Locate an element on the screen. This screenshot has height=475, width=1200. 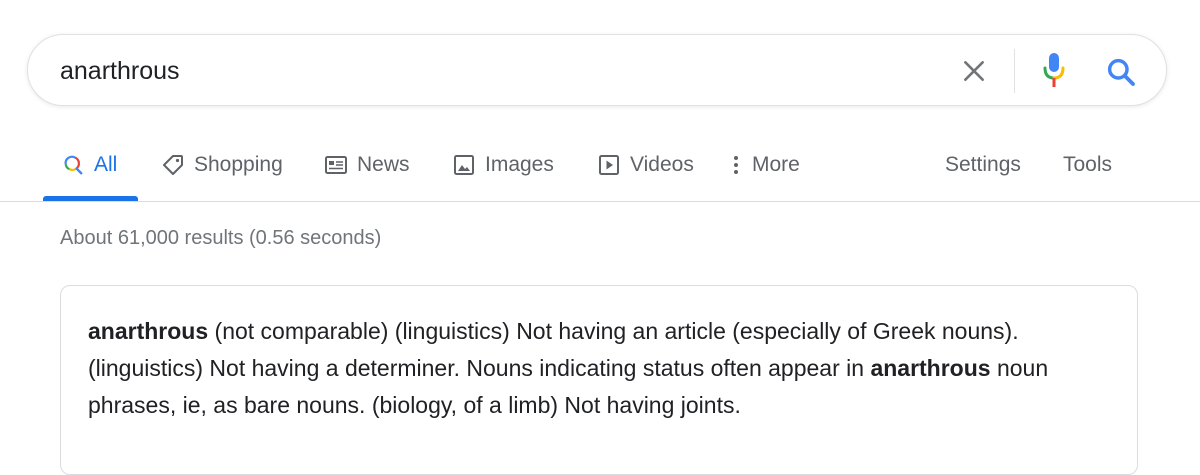
search-button is located at coordinates (1121, 72).